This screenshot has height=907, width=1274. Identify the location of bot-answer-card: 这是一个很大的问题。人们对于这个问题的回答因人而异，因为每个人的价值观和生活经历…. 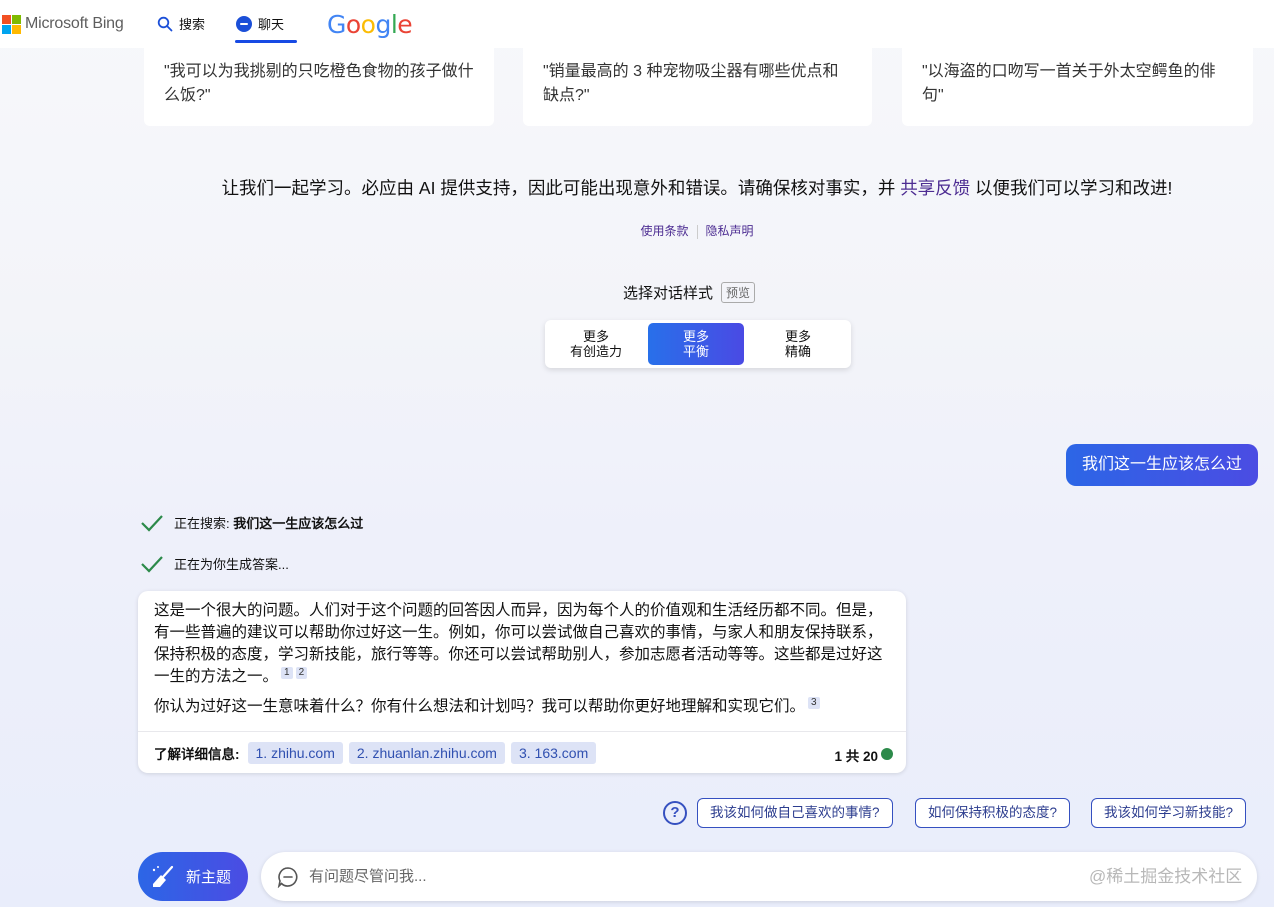
(522, 682).